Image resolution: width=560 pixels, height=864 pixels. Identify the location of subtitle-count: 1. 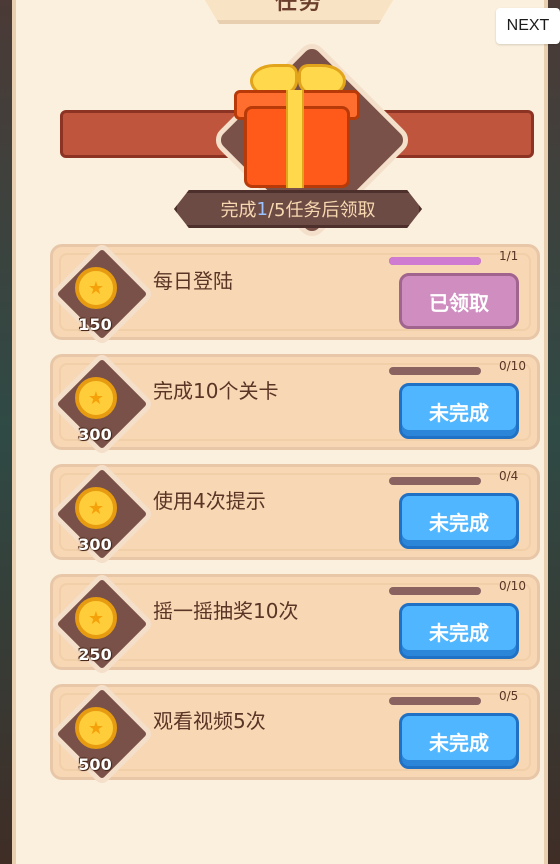
(262, 209).